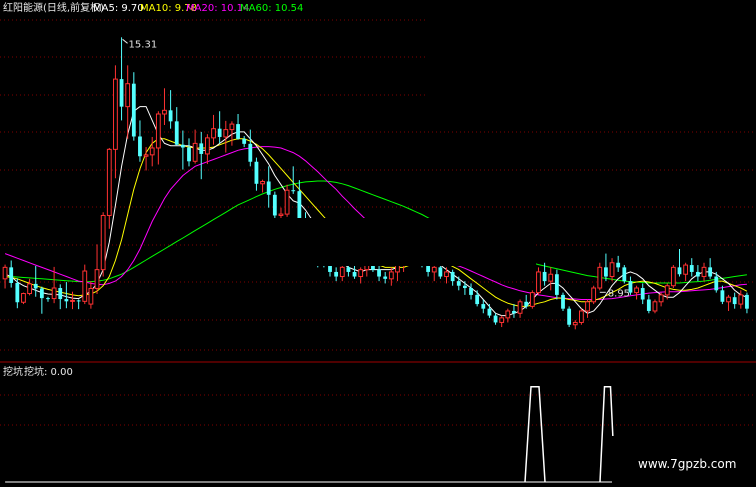  Describe the element at coordinates (687, 464) in the screenshot. I see `watermark: www.7gpzb.com` at that location.